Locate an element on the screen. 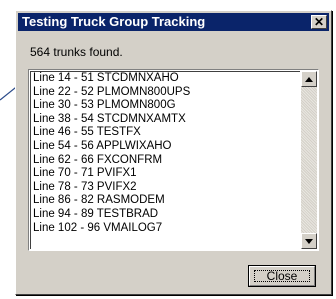  arrow-up-icon is located at coordinates (309, 79).